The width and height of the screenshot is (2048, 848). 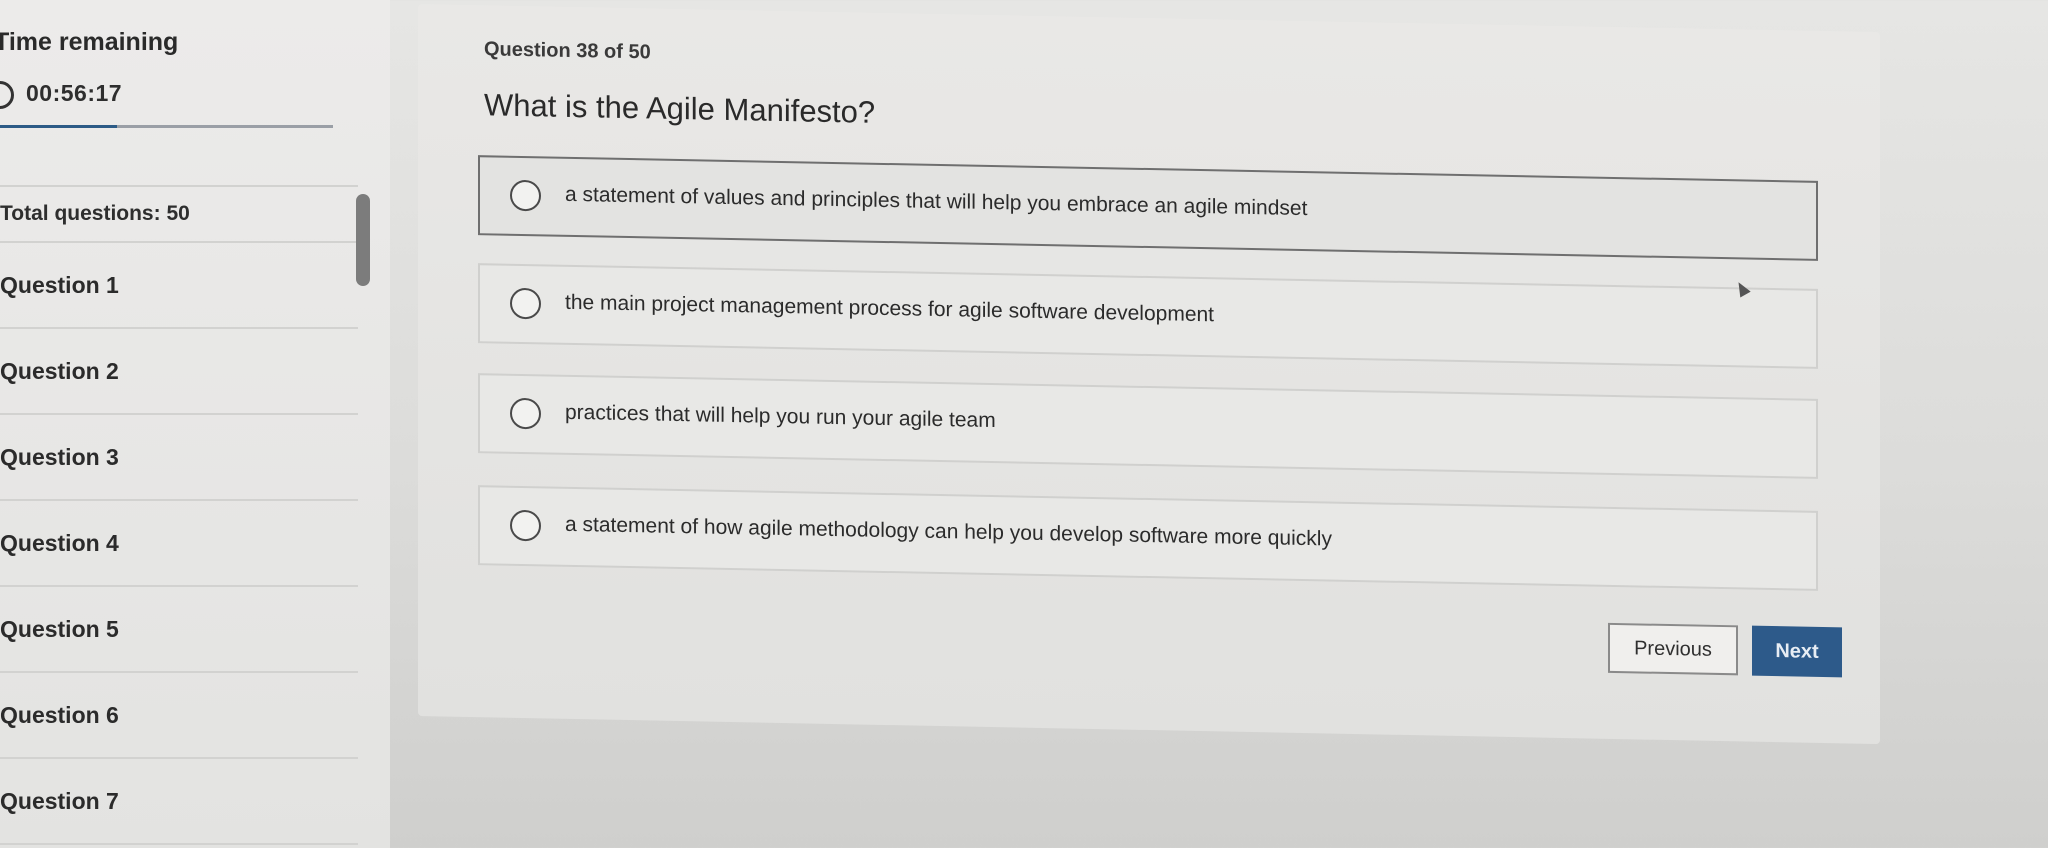 I want to click on scrollbar-thumb, so click(x=363, y=240).